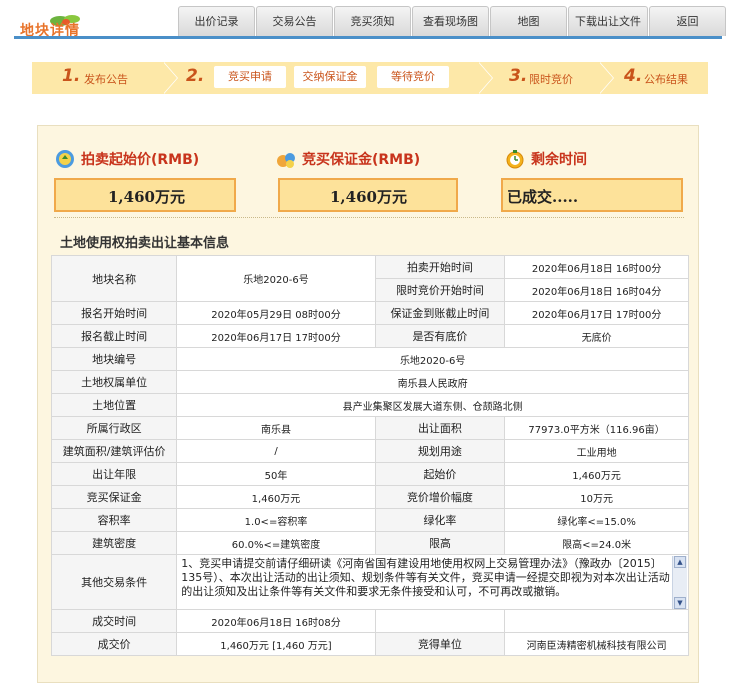 The width and height of the screenshot is (740, 690). What do you see at coordinates (276, 621) in the screenshot?
I see `deal-time-value: 2020年06月18日 16时08分` at bounding box center [276, 621].